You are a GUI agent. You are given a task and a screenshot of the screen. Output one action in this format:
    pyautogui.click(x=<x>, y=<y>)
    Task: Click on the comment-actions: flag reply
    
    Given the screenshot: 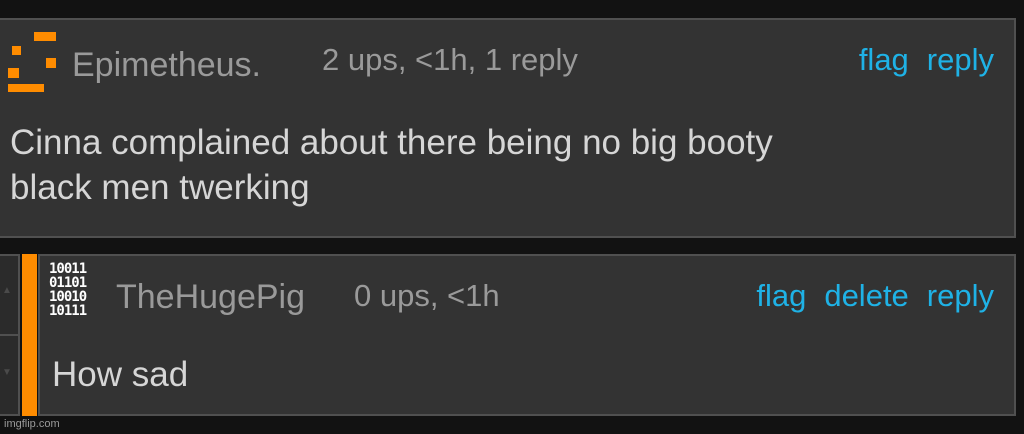 What is the action you would take?
    pyautogui.click(x=926, y=60)
    